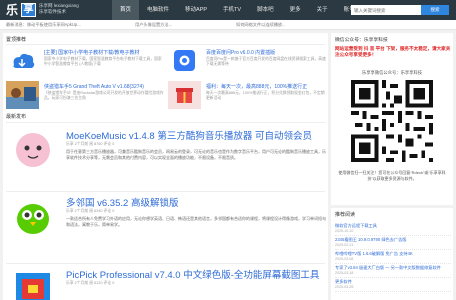  Describe the element at coordinates (356, 225) in the screenshot. I see `hot-item-title: 微软官方远程下载工具` at that location.